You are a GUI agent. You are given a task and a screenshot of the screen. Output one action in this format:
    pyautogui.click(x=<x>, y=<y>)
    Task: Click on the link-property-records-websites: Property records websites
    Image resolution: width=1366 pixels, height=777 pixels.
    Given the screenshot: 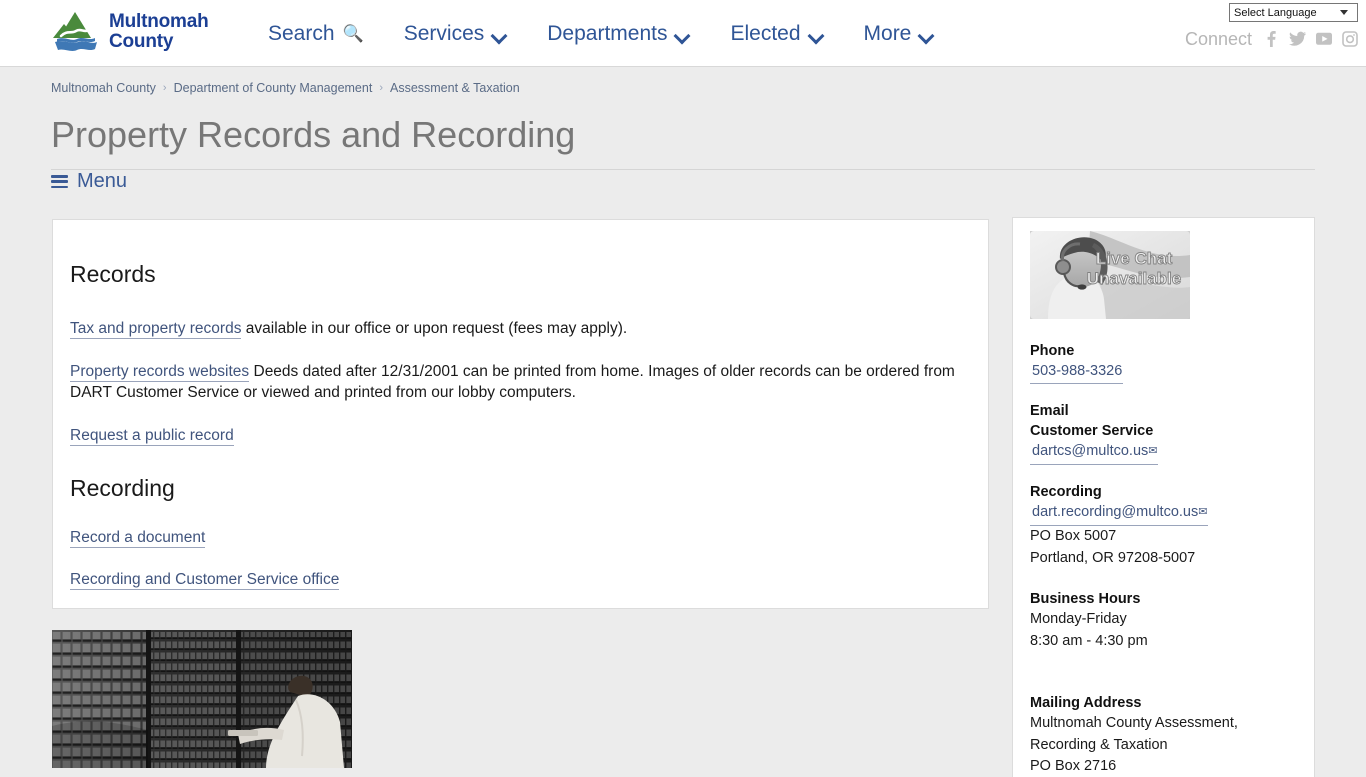 What is the action you would take?
    pyautogui.click(x=160, y=372)
    